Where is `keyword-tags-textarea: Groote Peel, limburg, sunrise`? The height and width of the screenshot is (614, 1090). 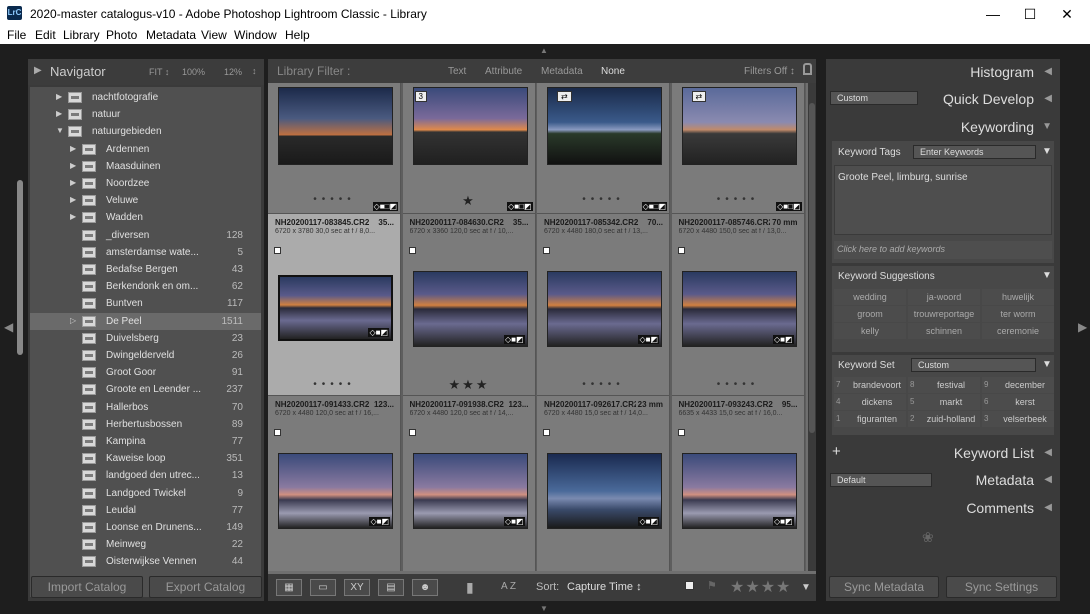
keyword-tags-textarea: Groote Peel, limburg, sunrise is located at coordinates (943, 200).